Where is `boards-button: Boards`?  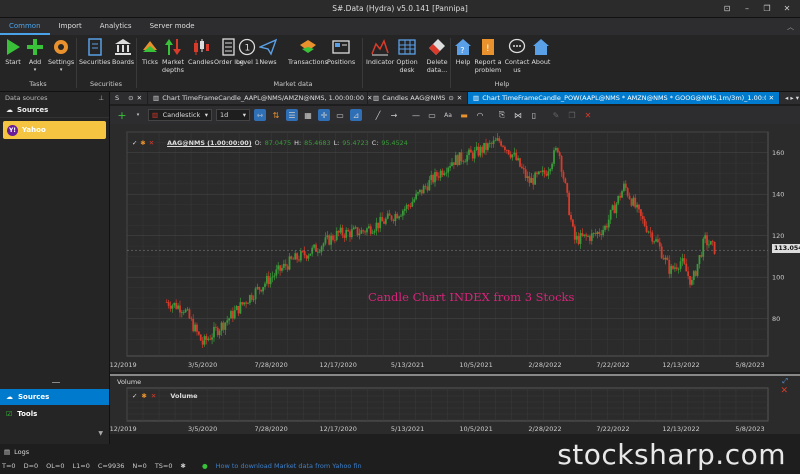
boards-button: Boards is located at coordinates (123, 52).